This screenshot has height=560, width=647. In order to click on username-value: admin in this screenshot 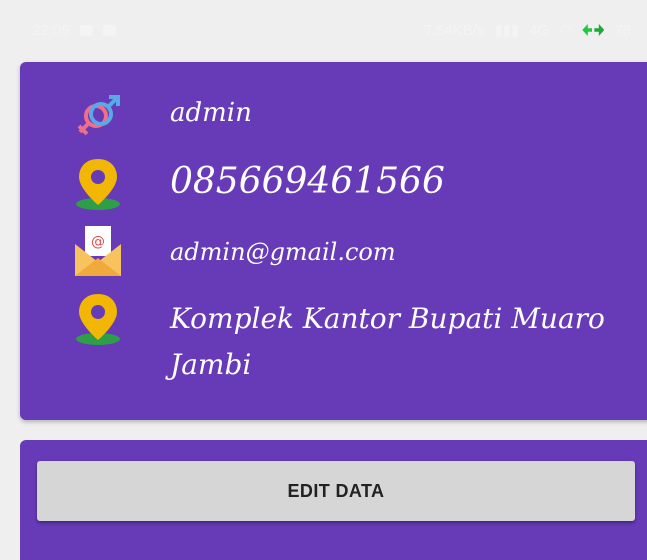, I will do `click(211, 113)`.